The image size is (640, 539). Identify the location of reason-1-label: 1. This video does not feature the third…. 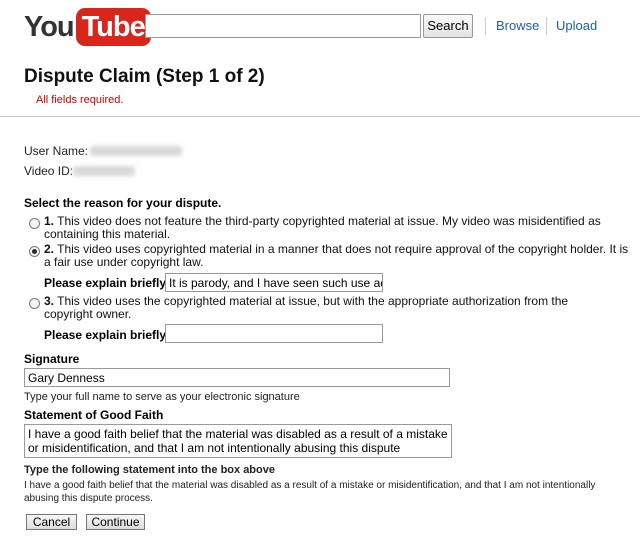
(324, 228).